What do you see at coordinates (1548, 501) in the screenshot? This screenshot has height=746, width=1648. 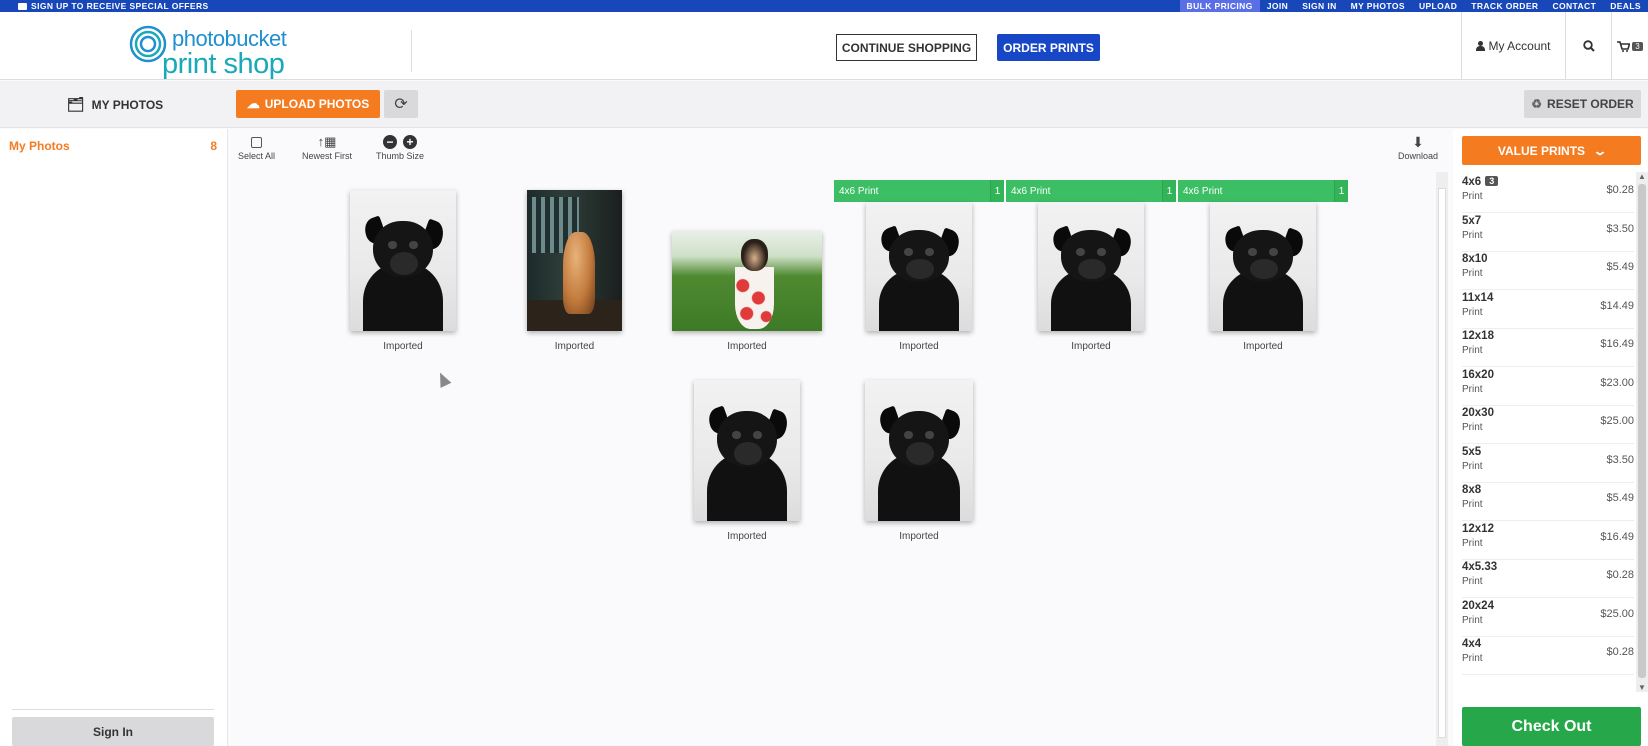 I see `product-row: 8x8 Print $5.49` at bounding box center [1548, 501].